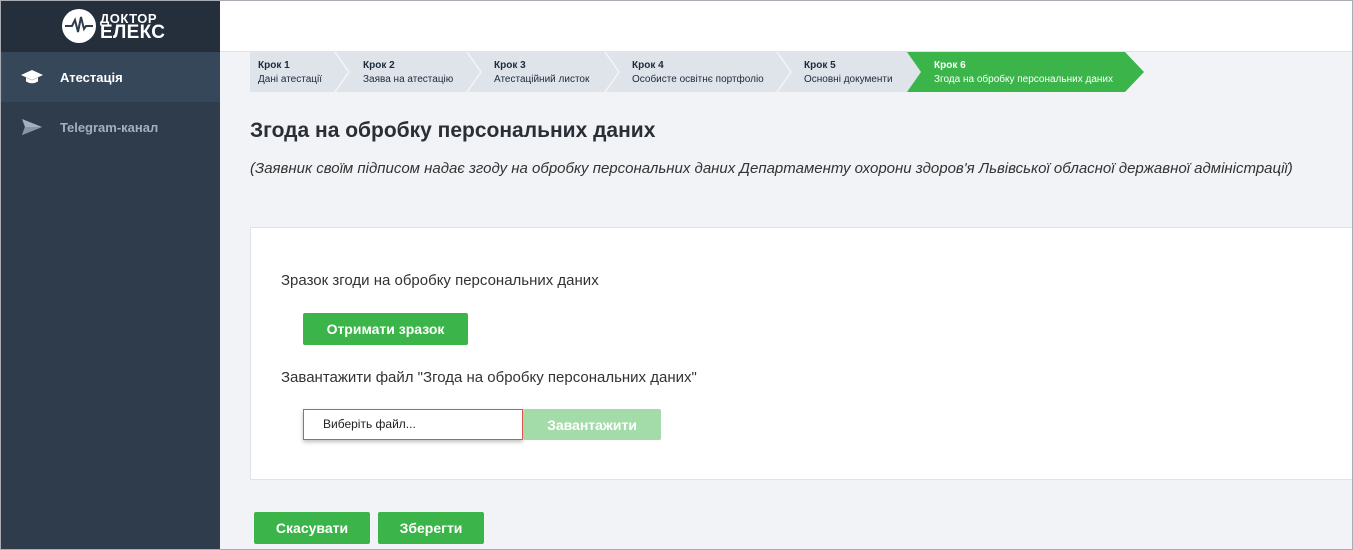  Describe the element at coordinates (32, 77) in the screenshot. I see `graduation-cap-icon` at that location.